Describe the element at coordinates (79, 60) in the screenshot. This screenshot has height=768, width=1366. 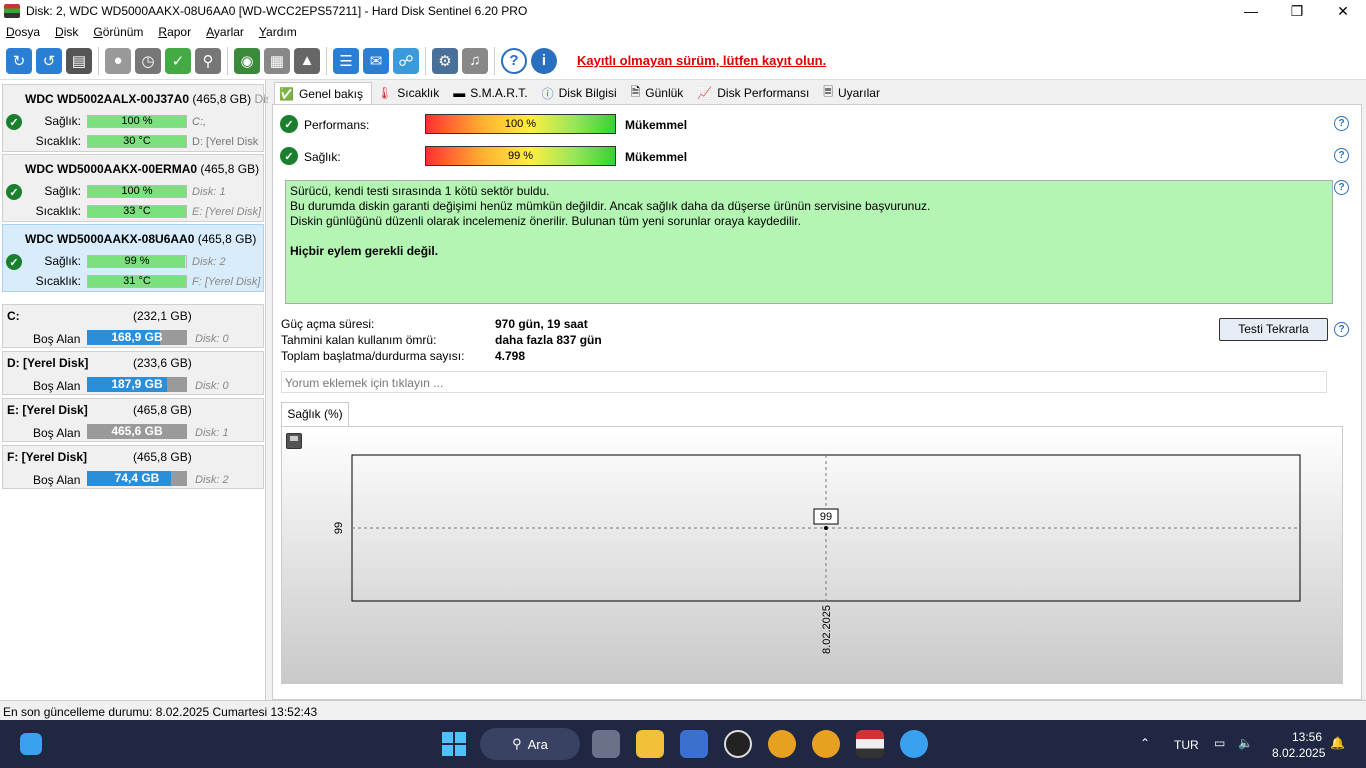
I see `disk-icon: ▤` at that location.